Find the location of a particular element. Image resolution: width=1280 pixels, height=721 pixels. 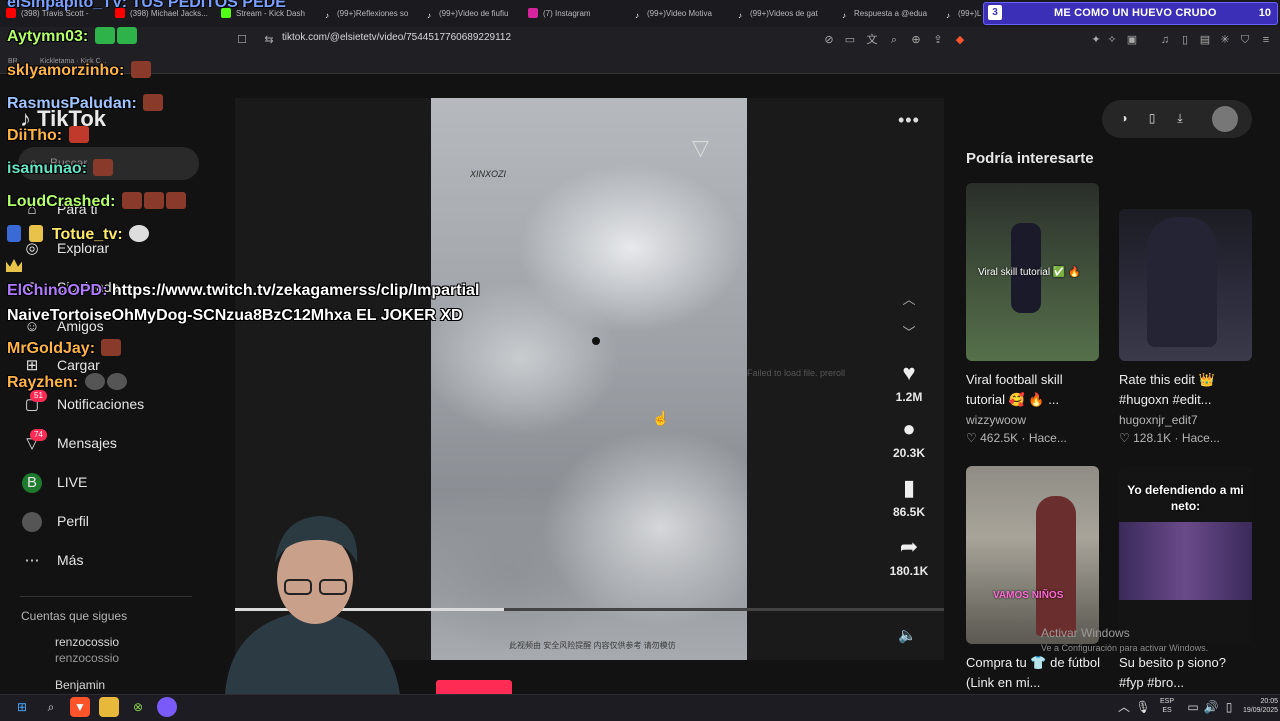

video-logo-watermark-icon: ▽ is located at coordinates (700, 147).